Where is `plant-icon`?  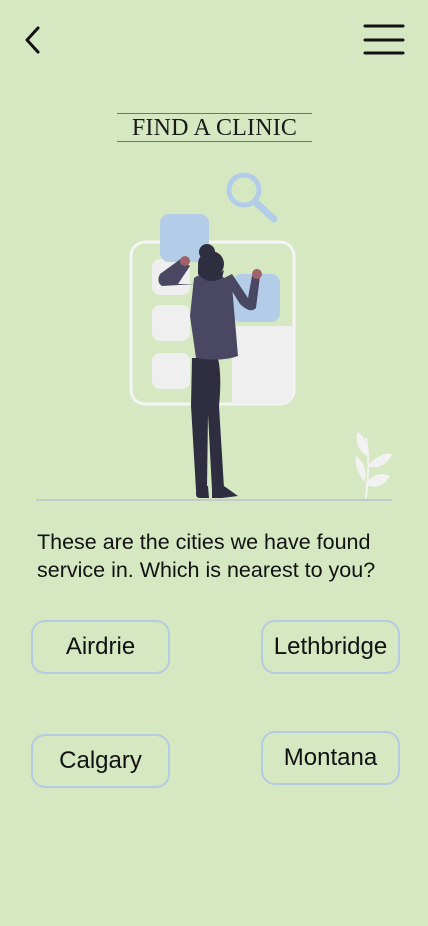
plant-icon is located at coordinates (373, 465).